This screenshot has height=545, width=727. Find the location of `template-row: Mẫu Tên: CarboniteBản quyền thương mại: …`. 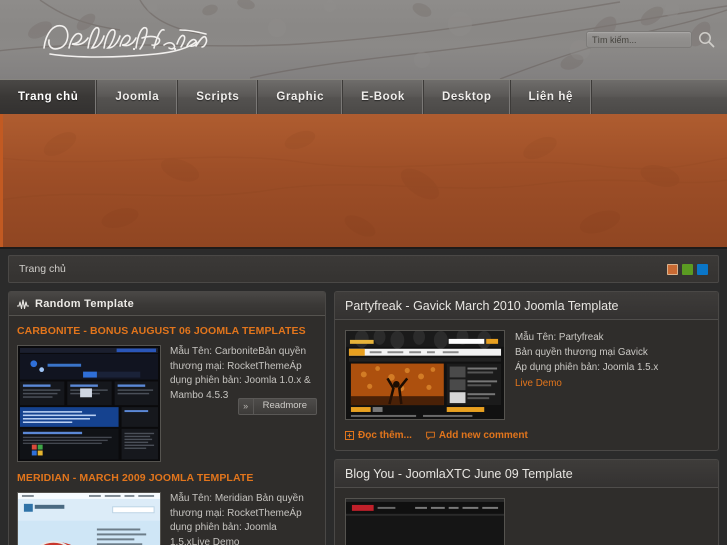

template-row: Mẫu Tên: CarboniteBản quyền thương mại: … is located at coordinates (167, 404).